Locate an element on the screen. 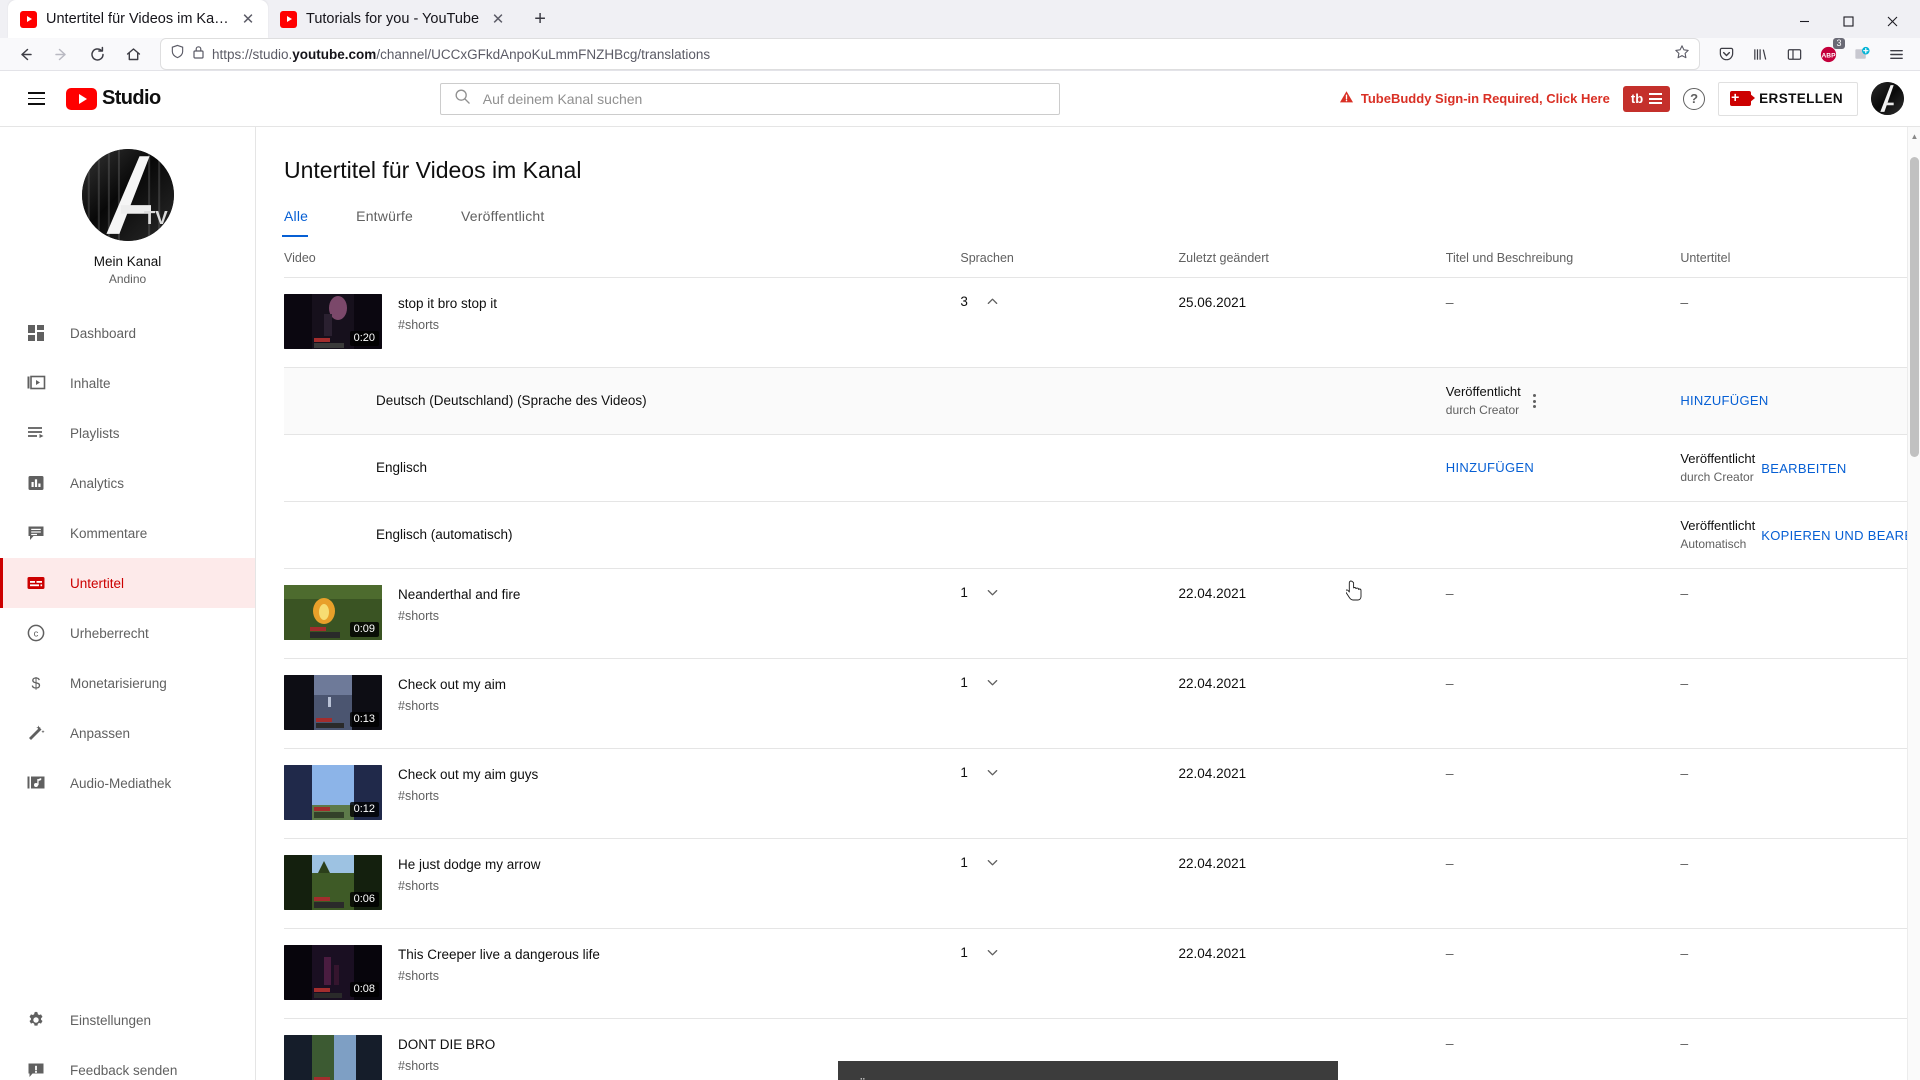 The image size is (1920, 1080). browser-tab-2: Tutorials for you - YouTube ✕ is located at coordinates (393, 19).